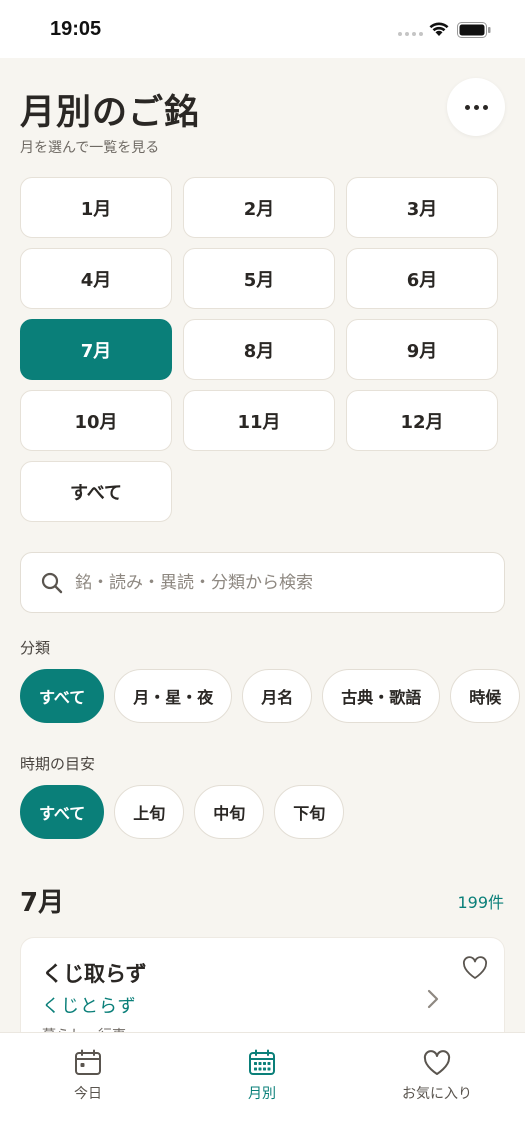 The height and width of the screenshot is (1136, 525). What do you see at coordinates (173, 696) in the screenshot?
I see `category-chip: 月・星・夜` at bounding box center [173, 696].